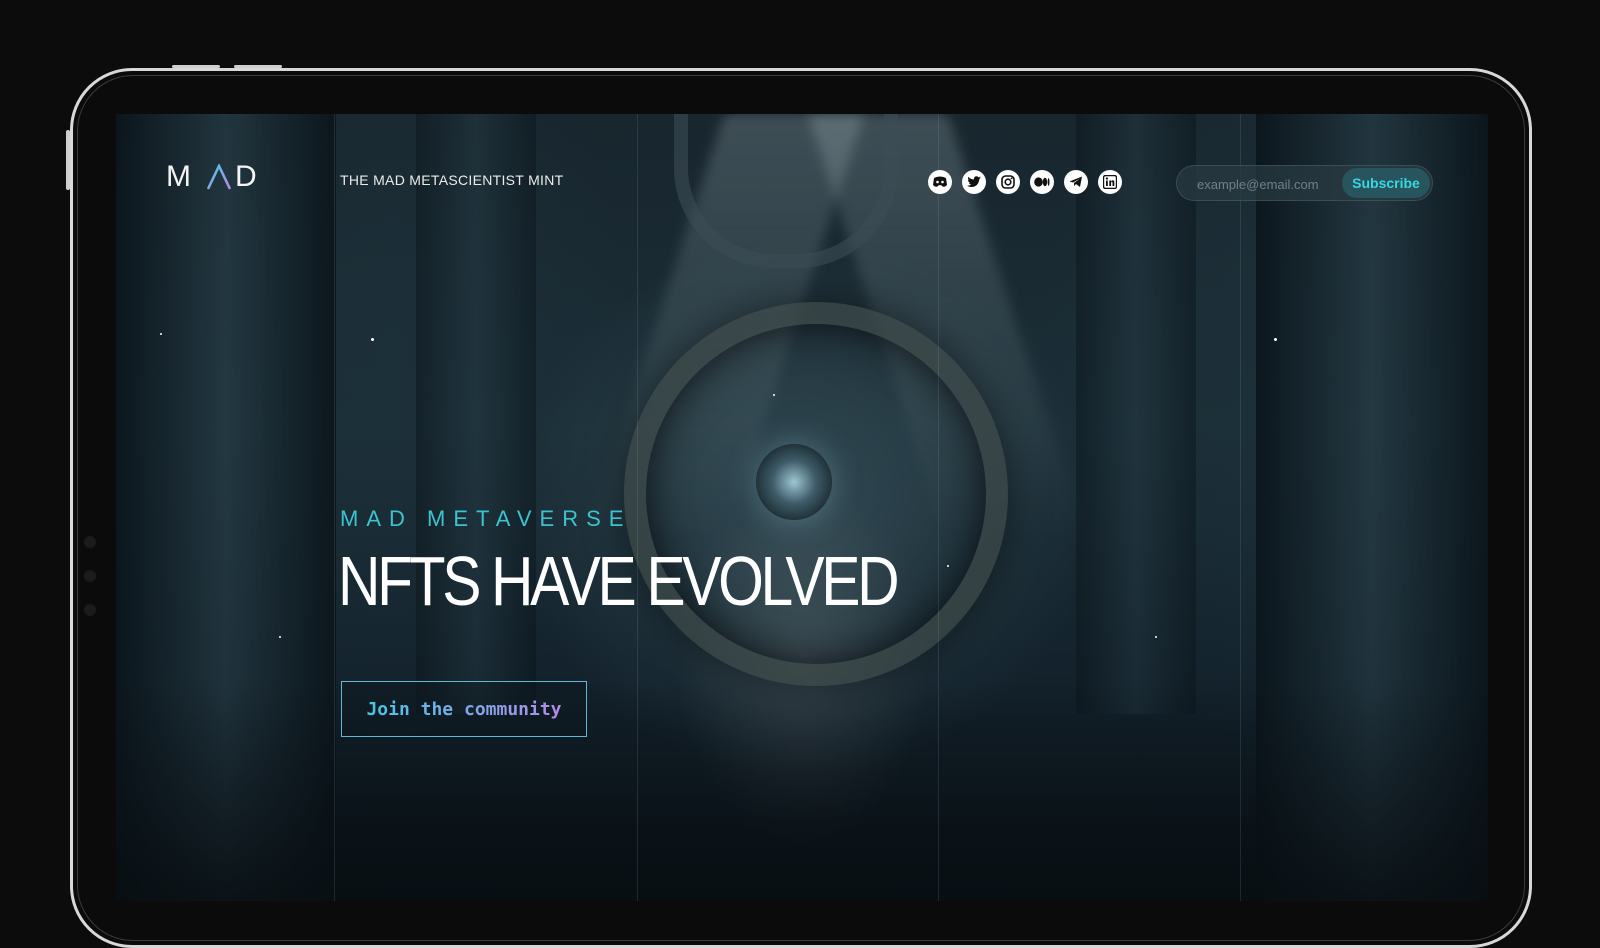 The width and height of the screenshot is (1600, 948). Describe the element at coordinates (68, 160) in the screenshot. I see `side-button` at that location.